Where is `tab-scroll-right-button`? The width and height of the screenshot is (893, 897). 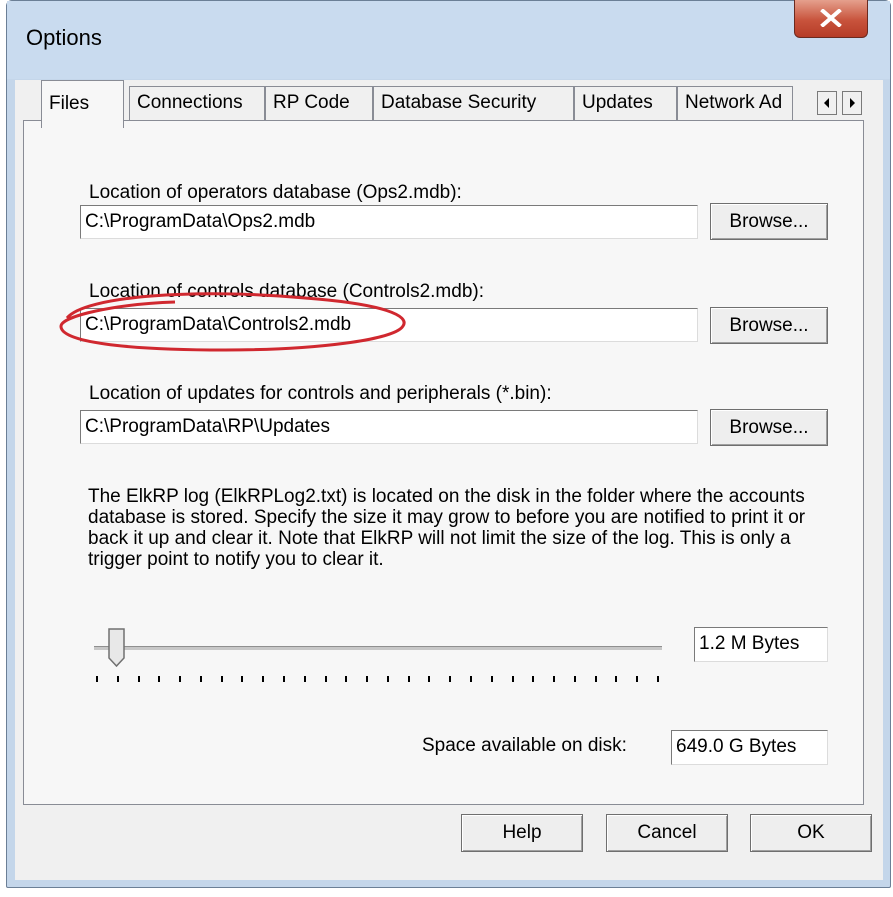
tab-scroll-right-button is located at coordinates (852, 103).